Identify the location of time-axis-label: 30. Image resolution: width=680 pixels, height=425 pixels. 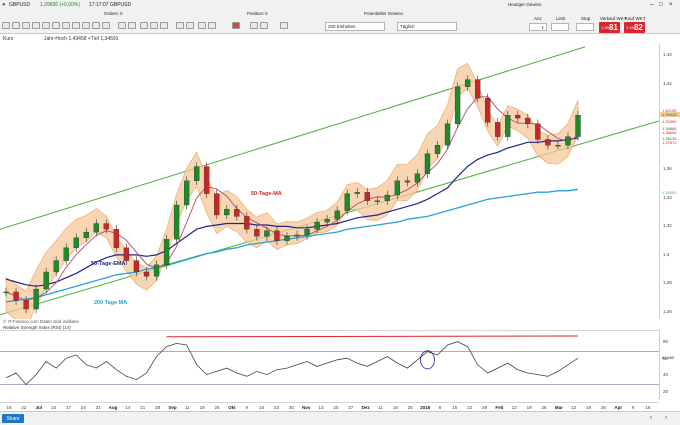
(291, 407).